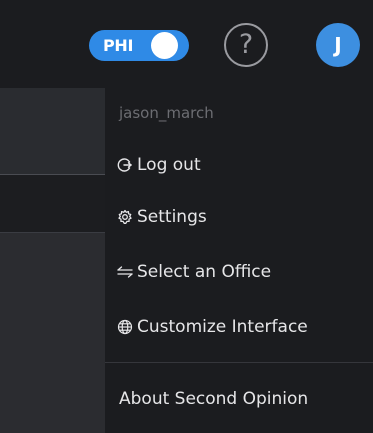  I want to click on menu-item-logout: Log out, so click(159, 165).